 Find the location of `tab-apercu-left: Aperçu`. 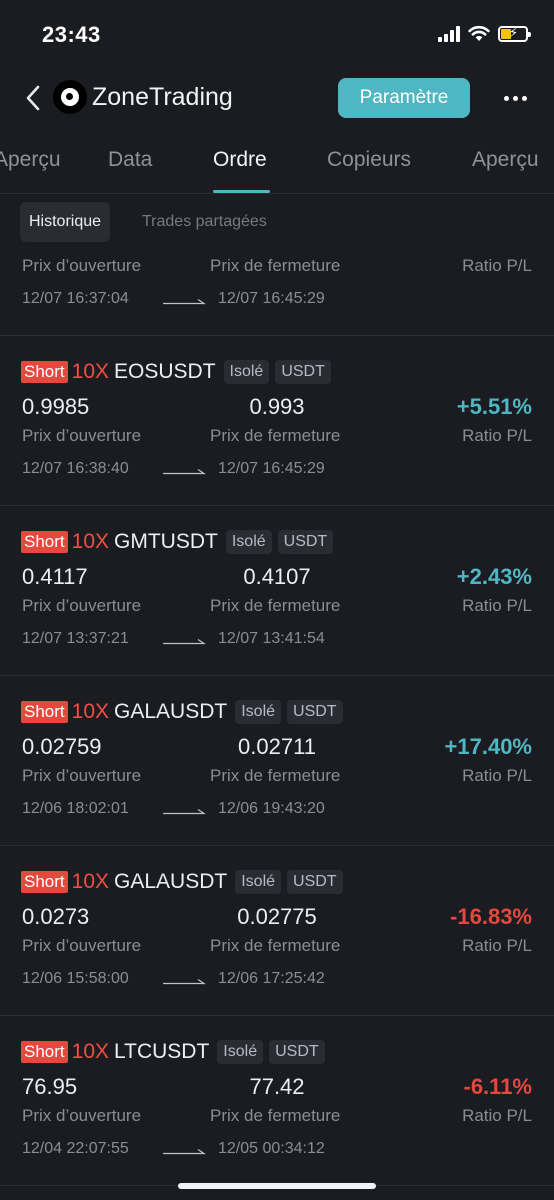

tab-apercu-left: Aperçu is located at coordinates (30, 160).